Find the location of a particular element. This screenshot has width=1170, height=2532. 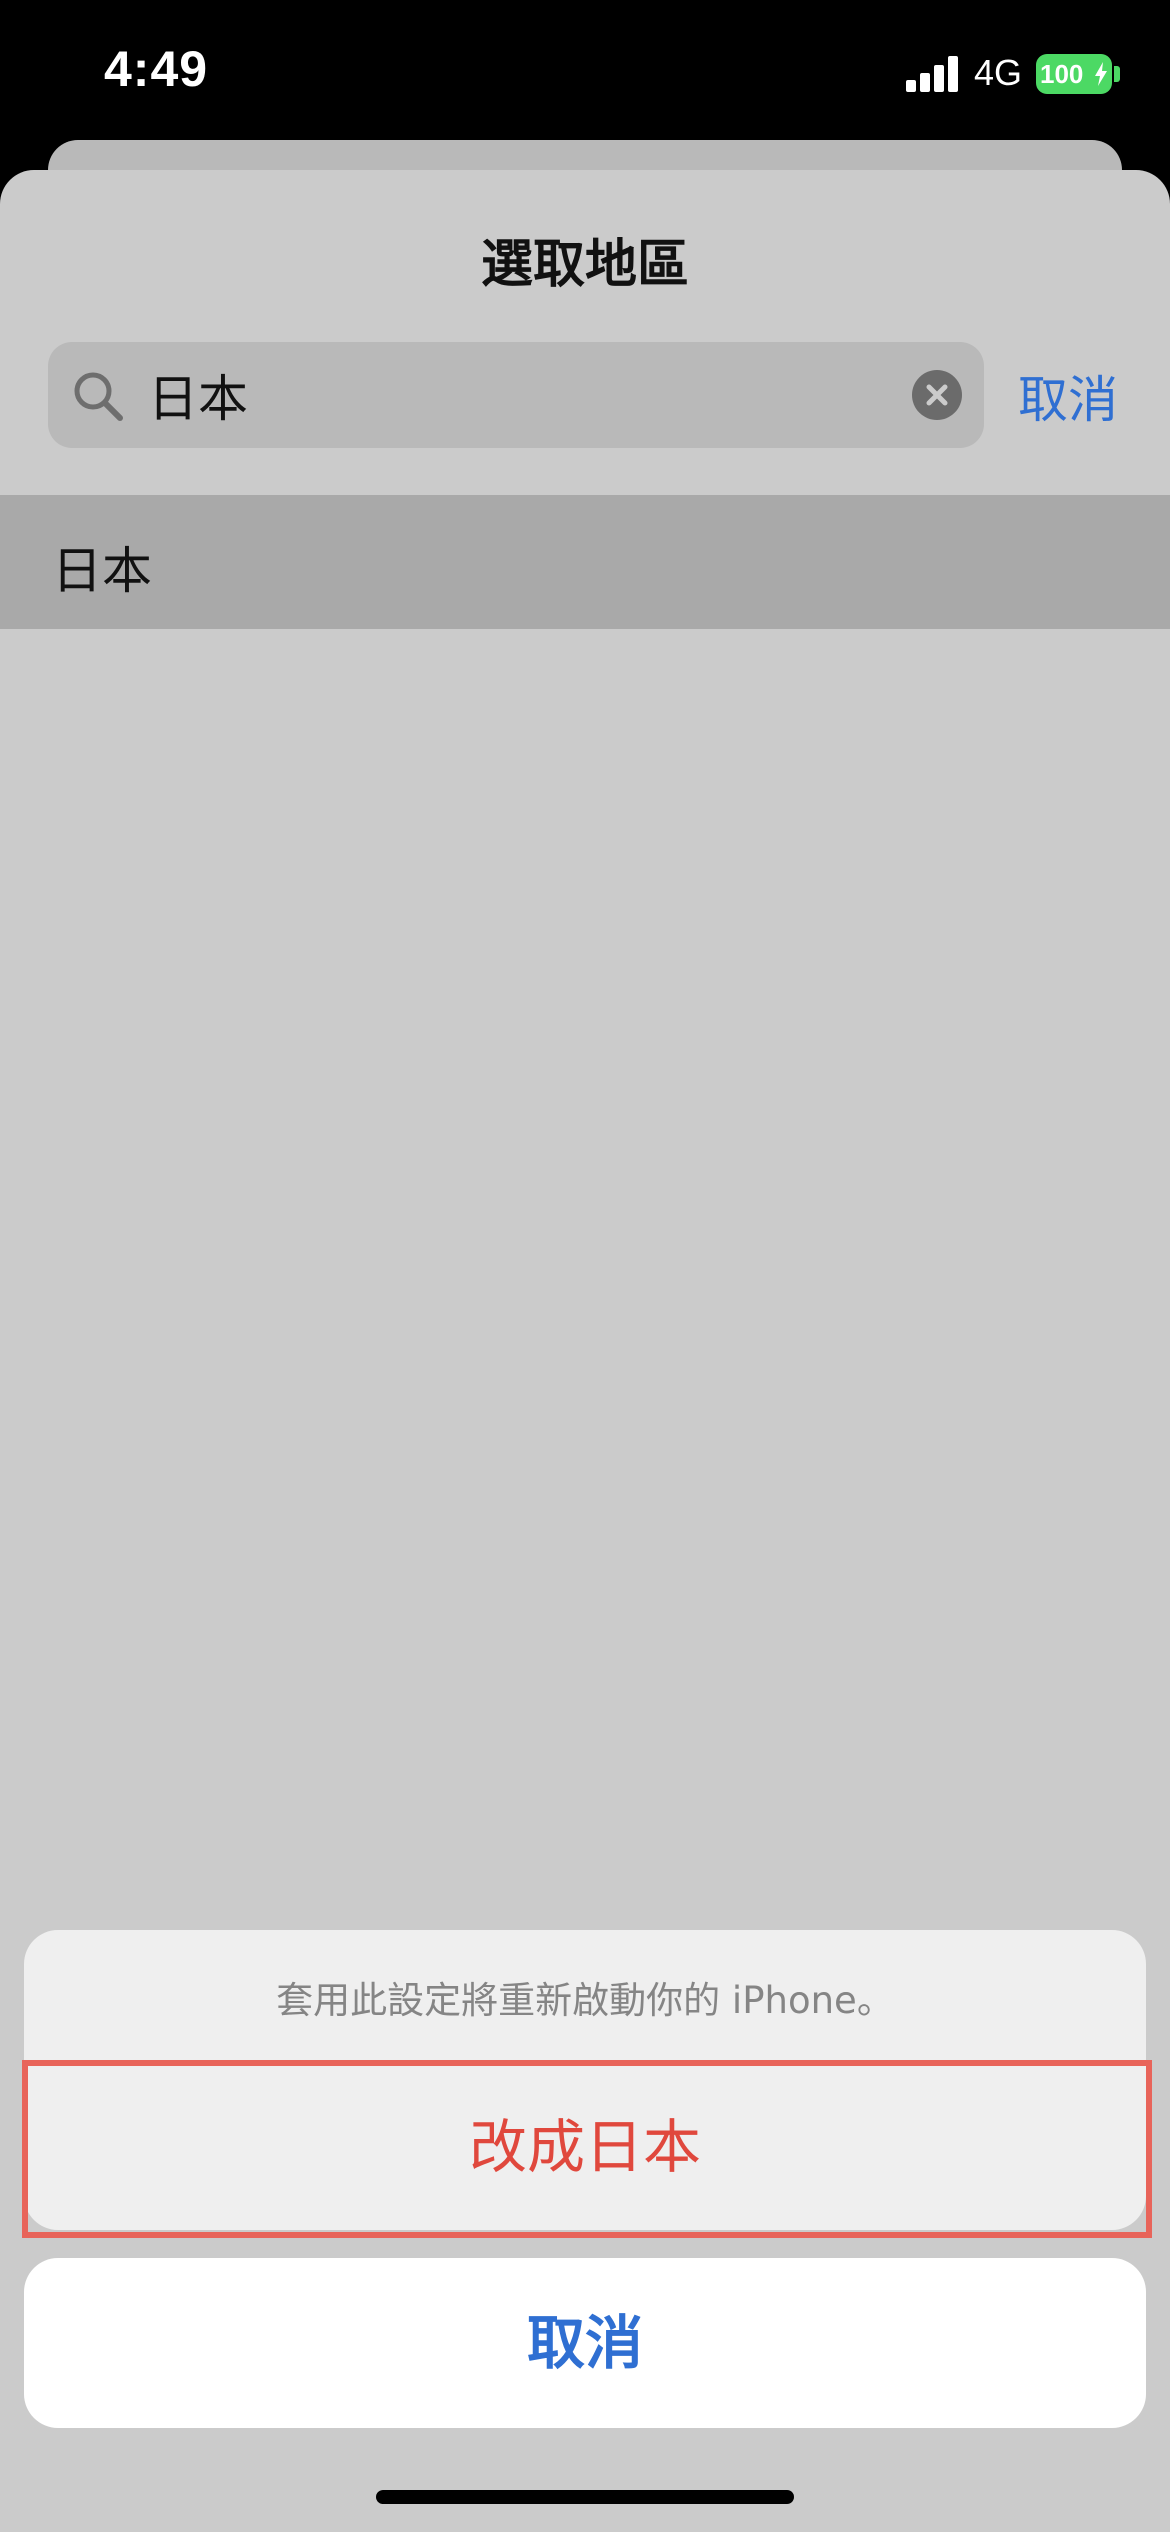

clear-search-button is located at coordinates (937, 395).